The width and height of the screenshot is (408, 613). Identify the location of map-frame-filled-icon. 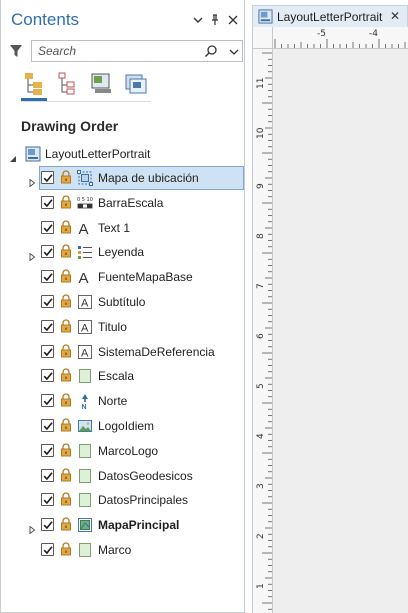
(85, 525).